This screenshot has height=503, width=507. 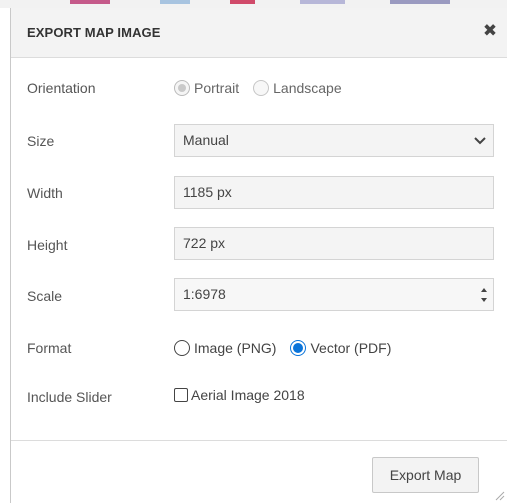 What do you see at coordinates (248, 395) in the screenshot?
I see `aerial-image-label: Aerial Image 2018` at bounding box center [248, 395].